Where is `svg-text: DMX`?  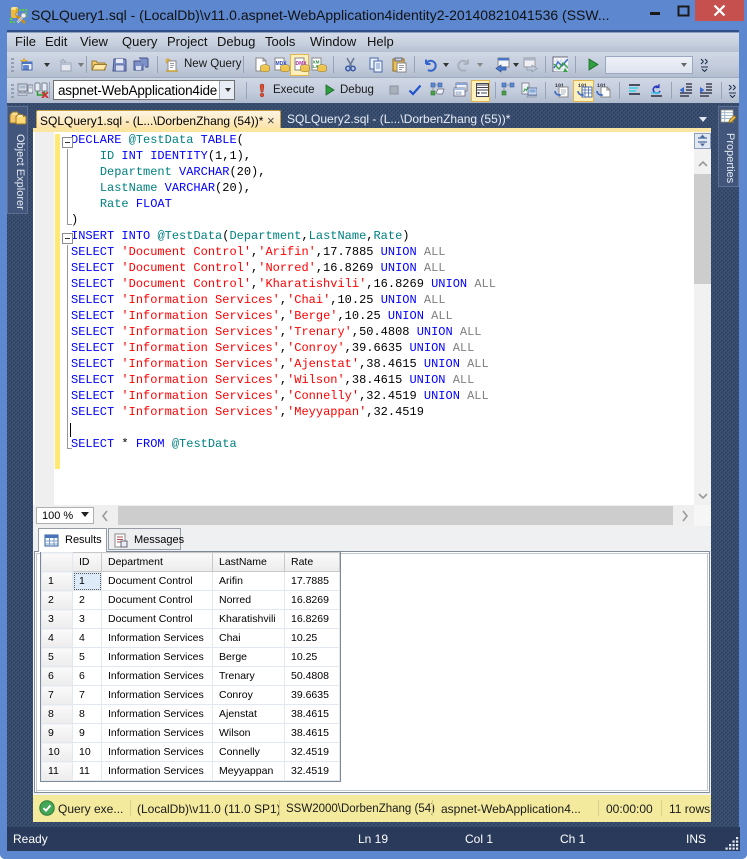 svg-text: DMX is located at coordinates (302, 64).